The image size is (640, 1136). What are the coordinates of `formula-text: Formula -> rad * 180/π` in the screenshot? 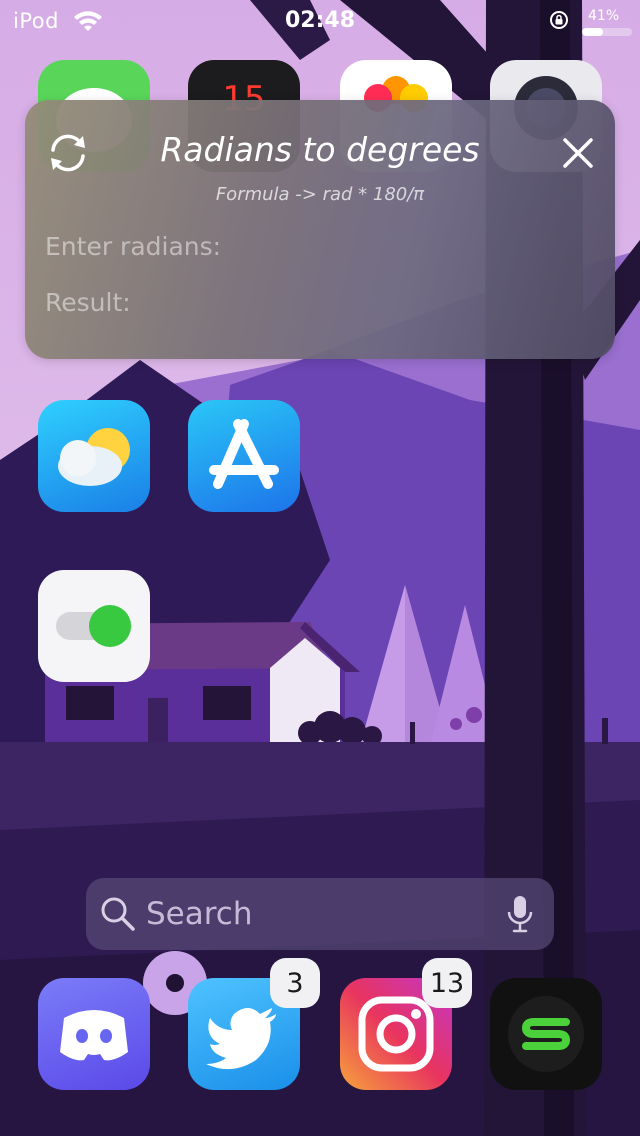 It's located at (320, 194).